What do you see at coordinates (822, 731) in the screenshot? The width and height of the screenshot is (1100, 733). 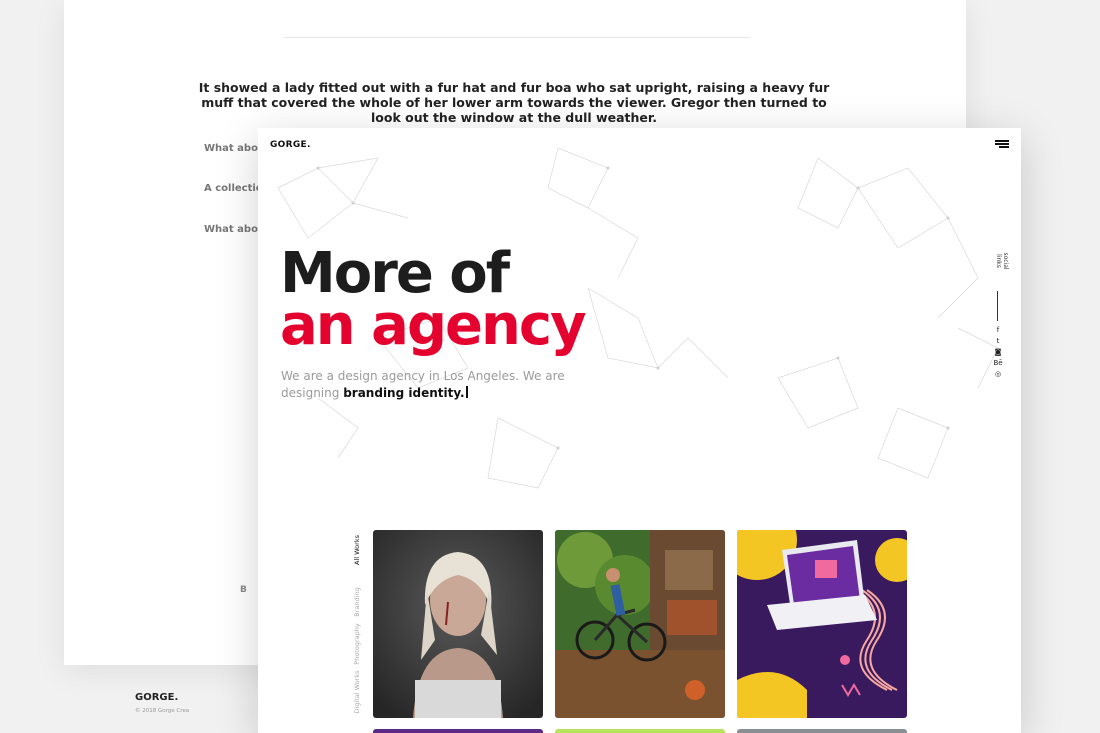 I see `grey-tile` at bounding box center [822, 731].